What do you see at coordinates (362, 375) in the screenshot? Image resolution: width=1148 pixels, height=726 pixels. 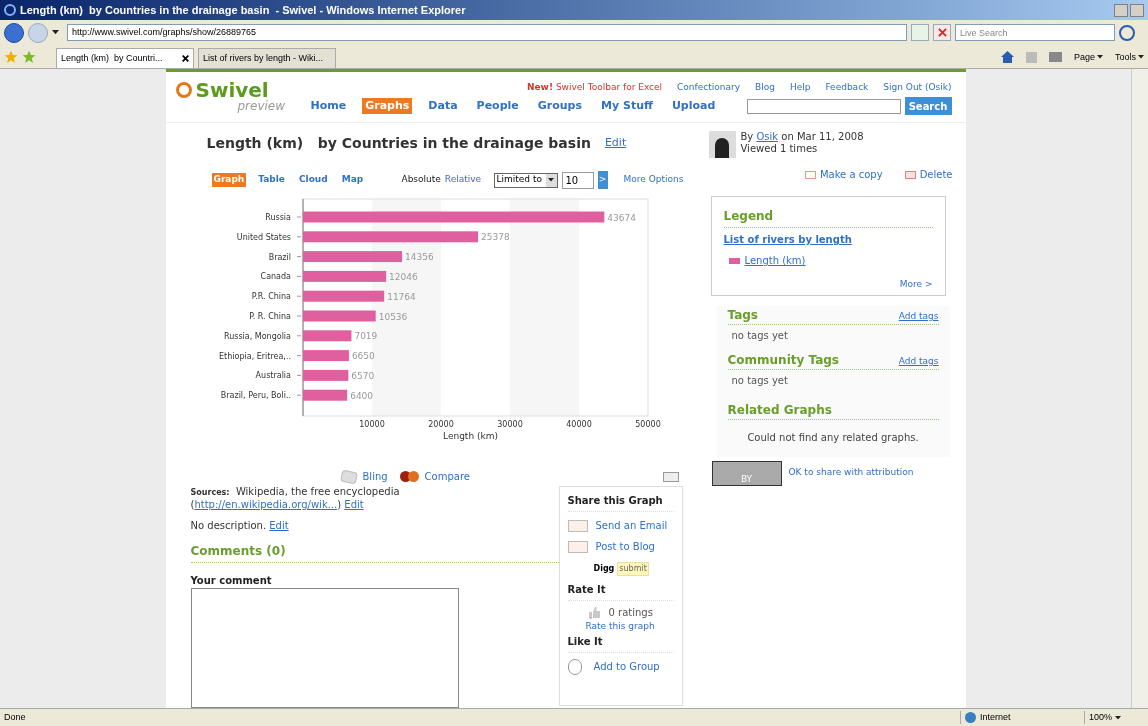 I see `value-label: 6570` at bounding box center [362, 375].